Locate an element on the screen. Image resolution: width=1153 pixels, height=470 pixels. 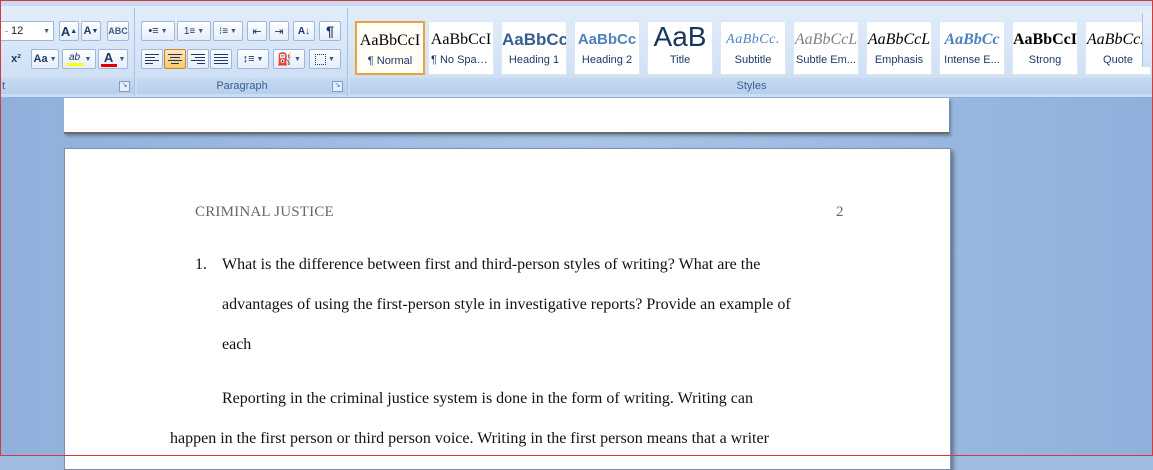
style-tile: AaBbCc Heading 2 is located at coordinates (607, 48).